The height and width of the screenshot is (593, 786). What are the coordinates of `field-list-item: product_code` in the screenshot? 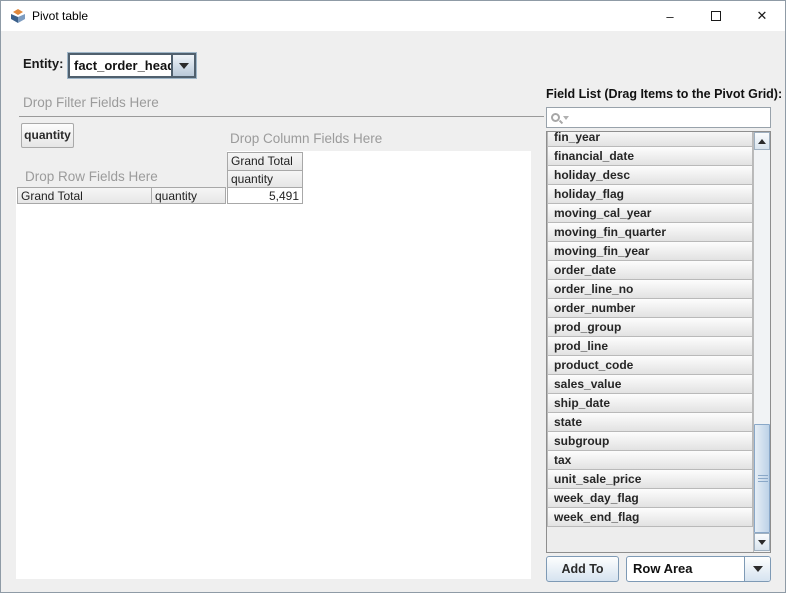 It's located at (650, 365).